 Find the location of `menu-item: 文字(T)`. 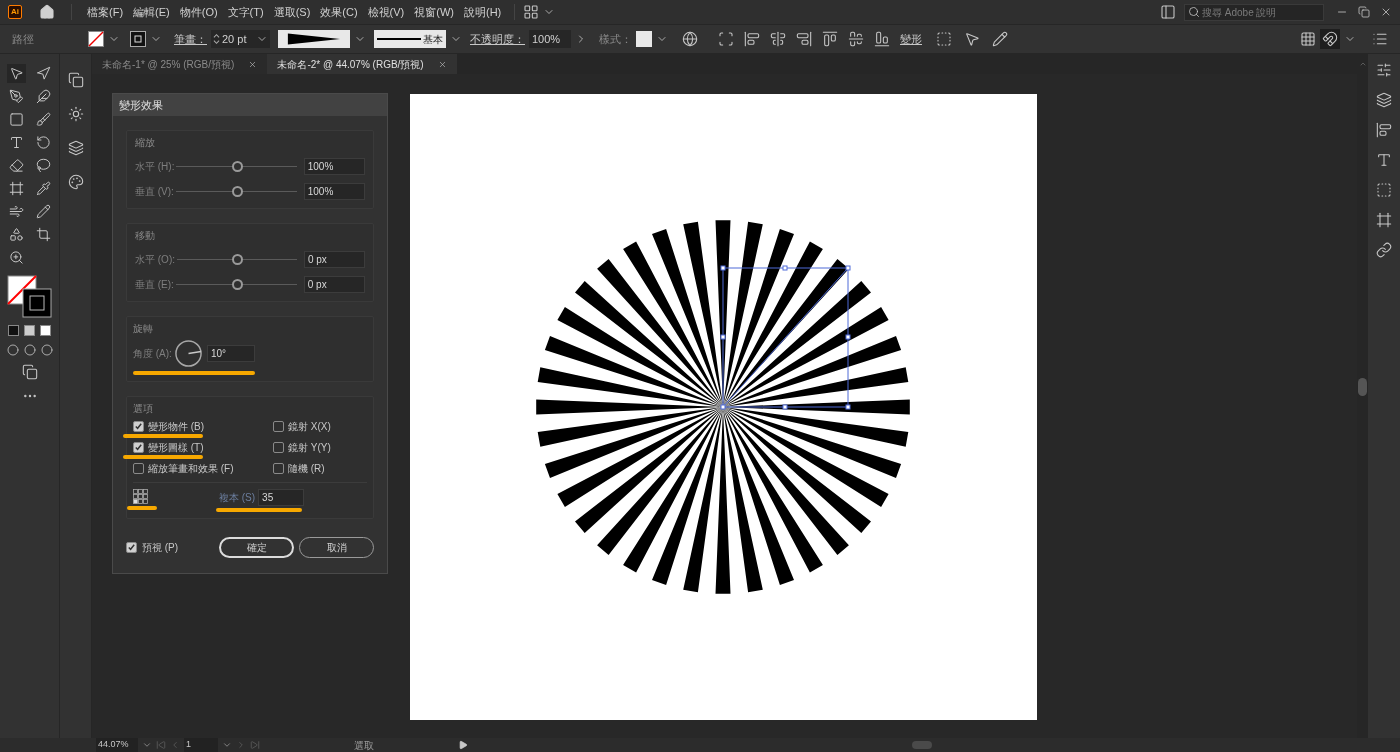

menu-item: 文字(T) is located at coordinates (245, 12).